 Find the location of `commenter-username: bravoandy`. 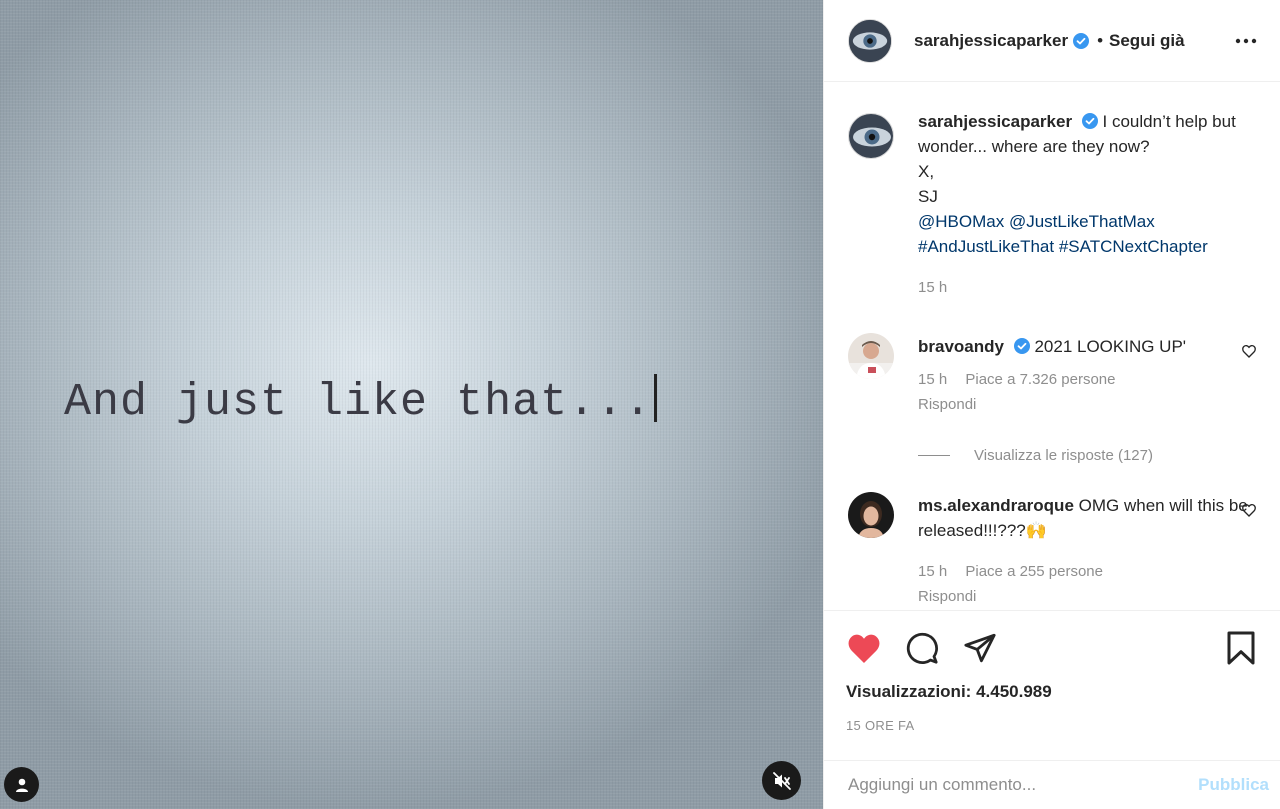

commenter-username: bravoandy is located at coordinates (961, 346).